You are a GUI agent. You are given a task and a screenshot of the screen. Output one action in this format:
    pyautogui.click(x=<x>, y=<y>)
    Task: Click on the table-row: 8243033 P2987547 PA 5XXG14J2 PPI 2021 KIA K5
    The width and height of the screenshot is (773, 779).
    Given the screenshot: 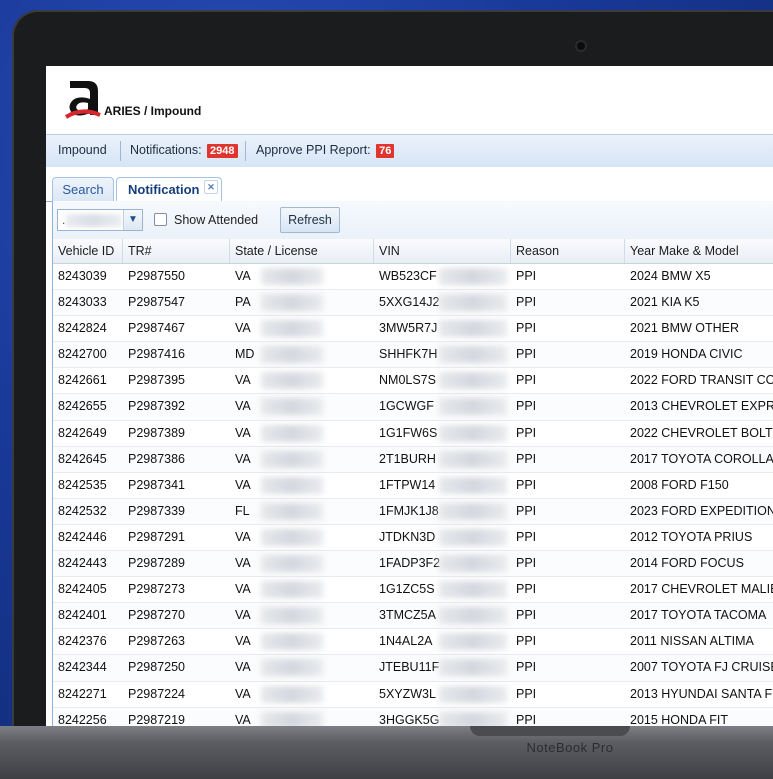 What is the action you would take?
    pyautogui.click(x=413, y=303)
    